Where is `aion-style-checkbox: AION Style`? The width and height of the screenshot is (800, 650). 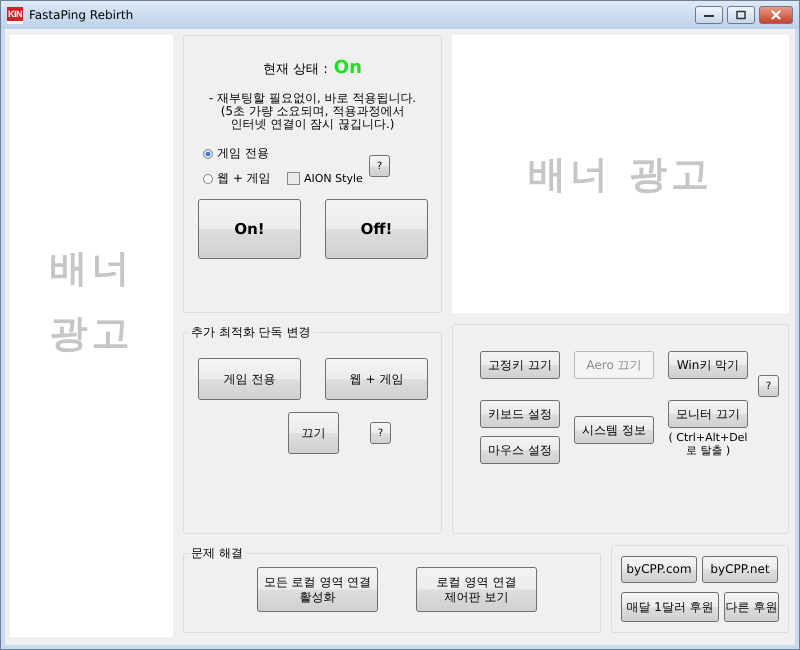
aion-style-checkbox: AION Style is located at coordinates (328, 178).